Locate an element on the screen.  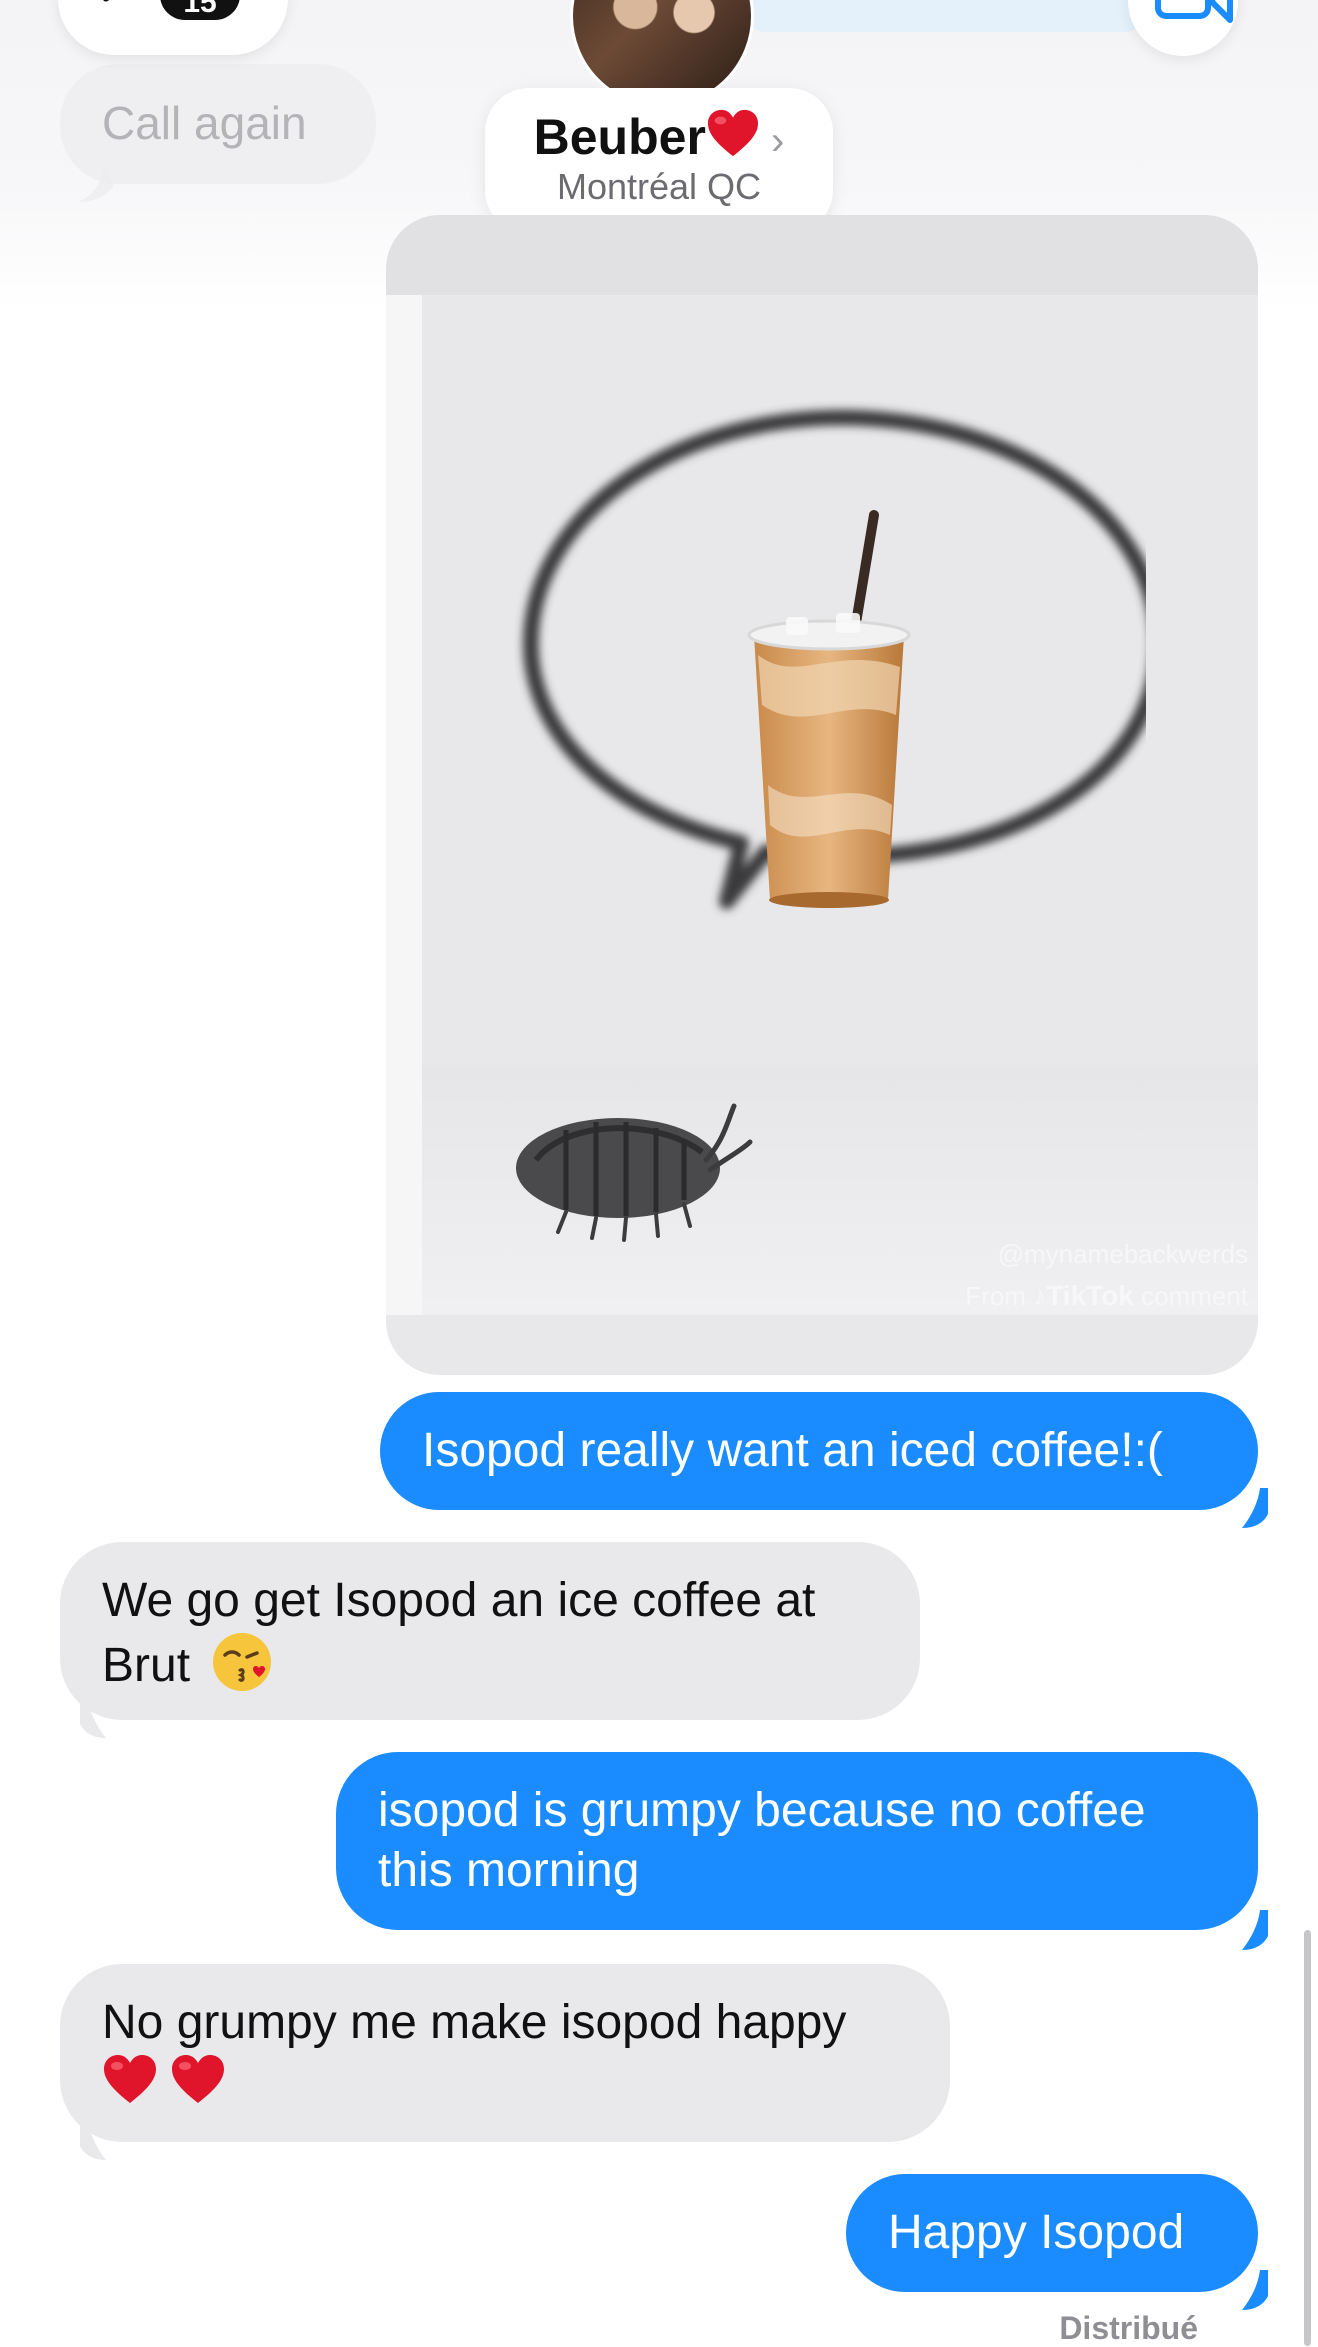
message-text-content: We go get Isopod an ice coffee at Brut is located at coordinates (459, 1633).